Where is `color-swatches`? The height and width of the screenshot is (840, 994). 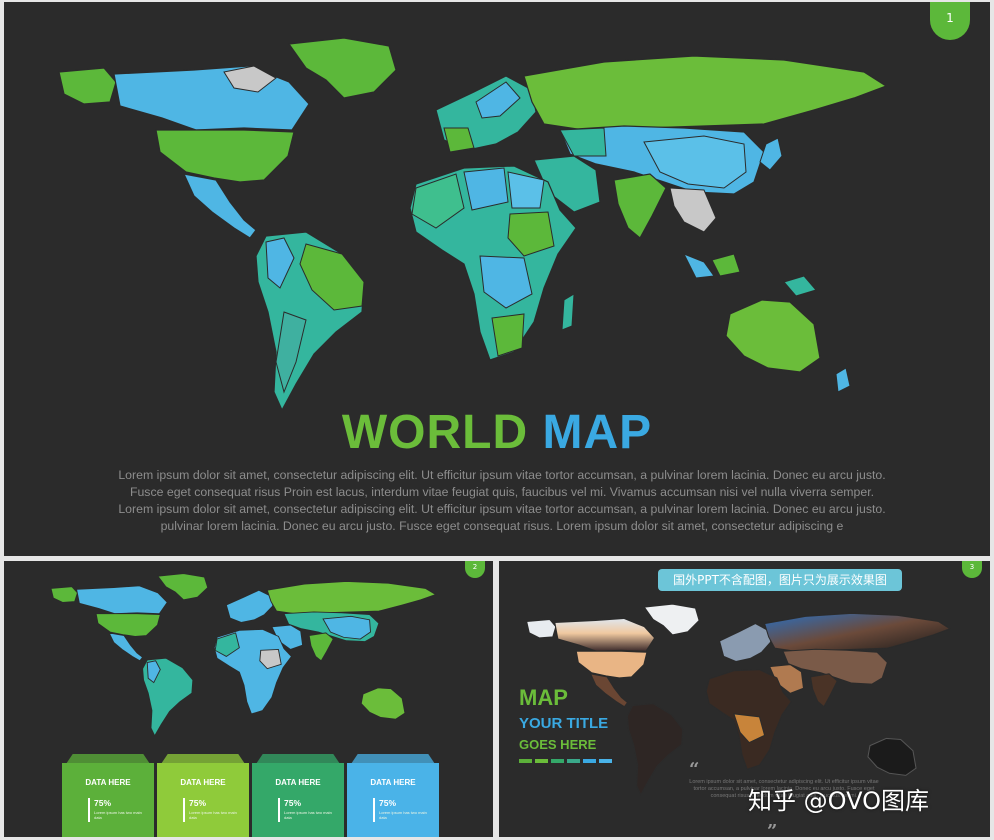 color-swatches is located at coordinates (565, 761).